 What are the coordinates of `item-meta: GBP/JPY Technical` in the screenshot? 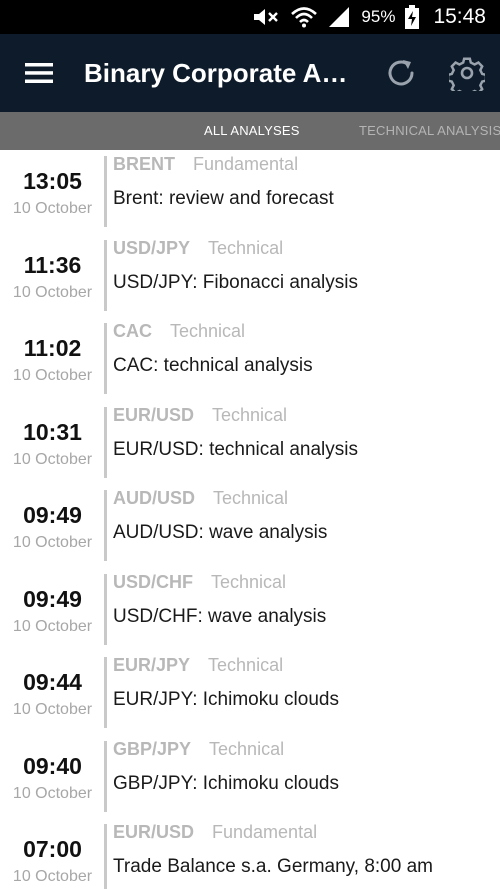 It's located at (198, 749).